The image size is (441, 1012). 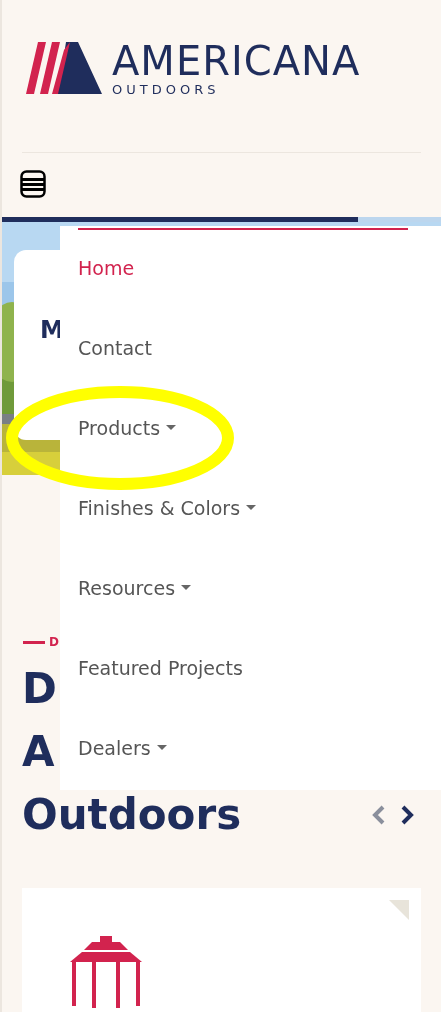 What do you see at coordinates (34, 642) in the screenshot?
I see `eyebrow-line` at bounding box center [34, 642].